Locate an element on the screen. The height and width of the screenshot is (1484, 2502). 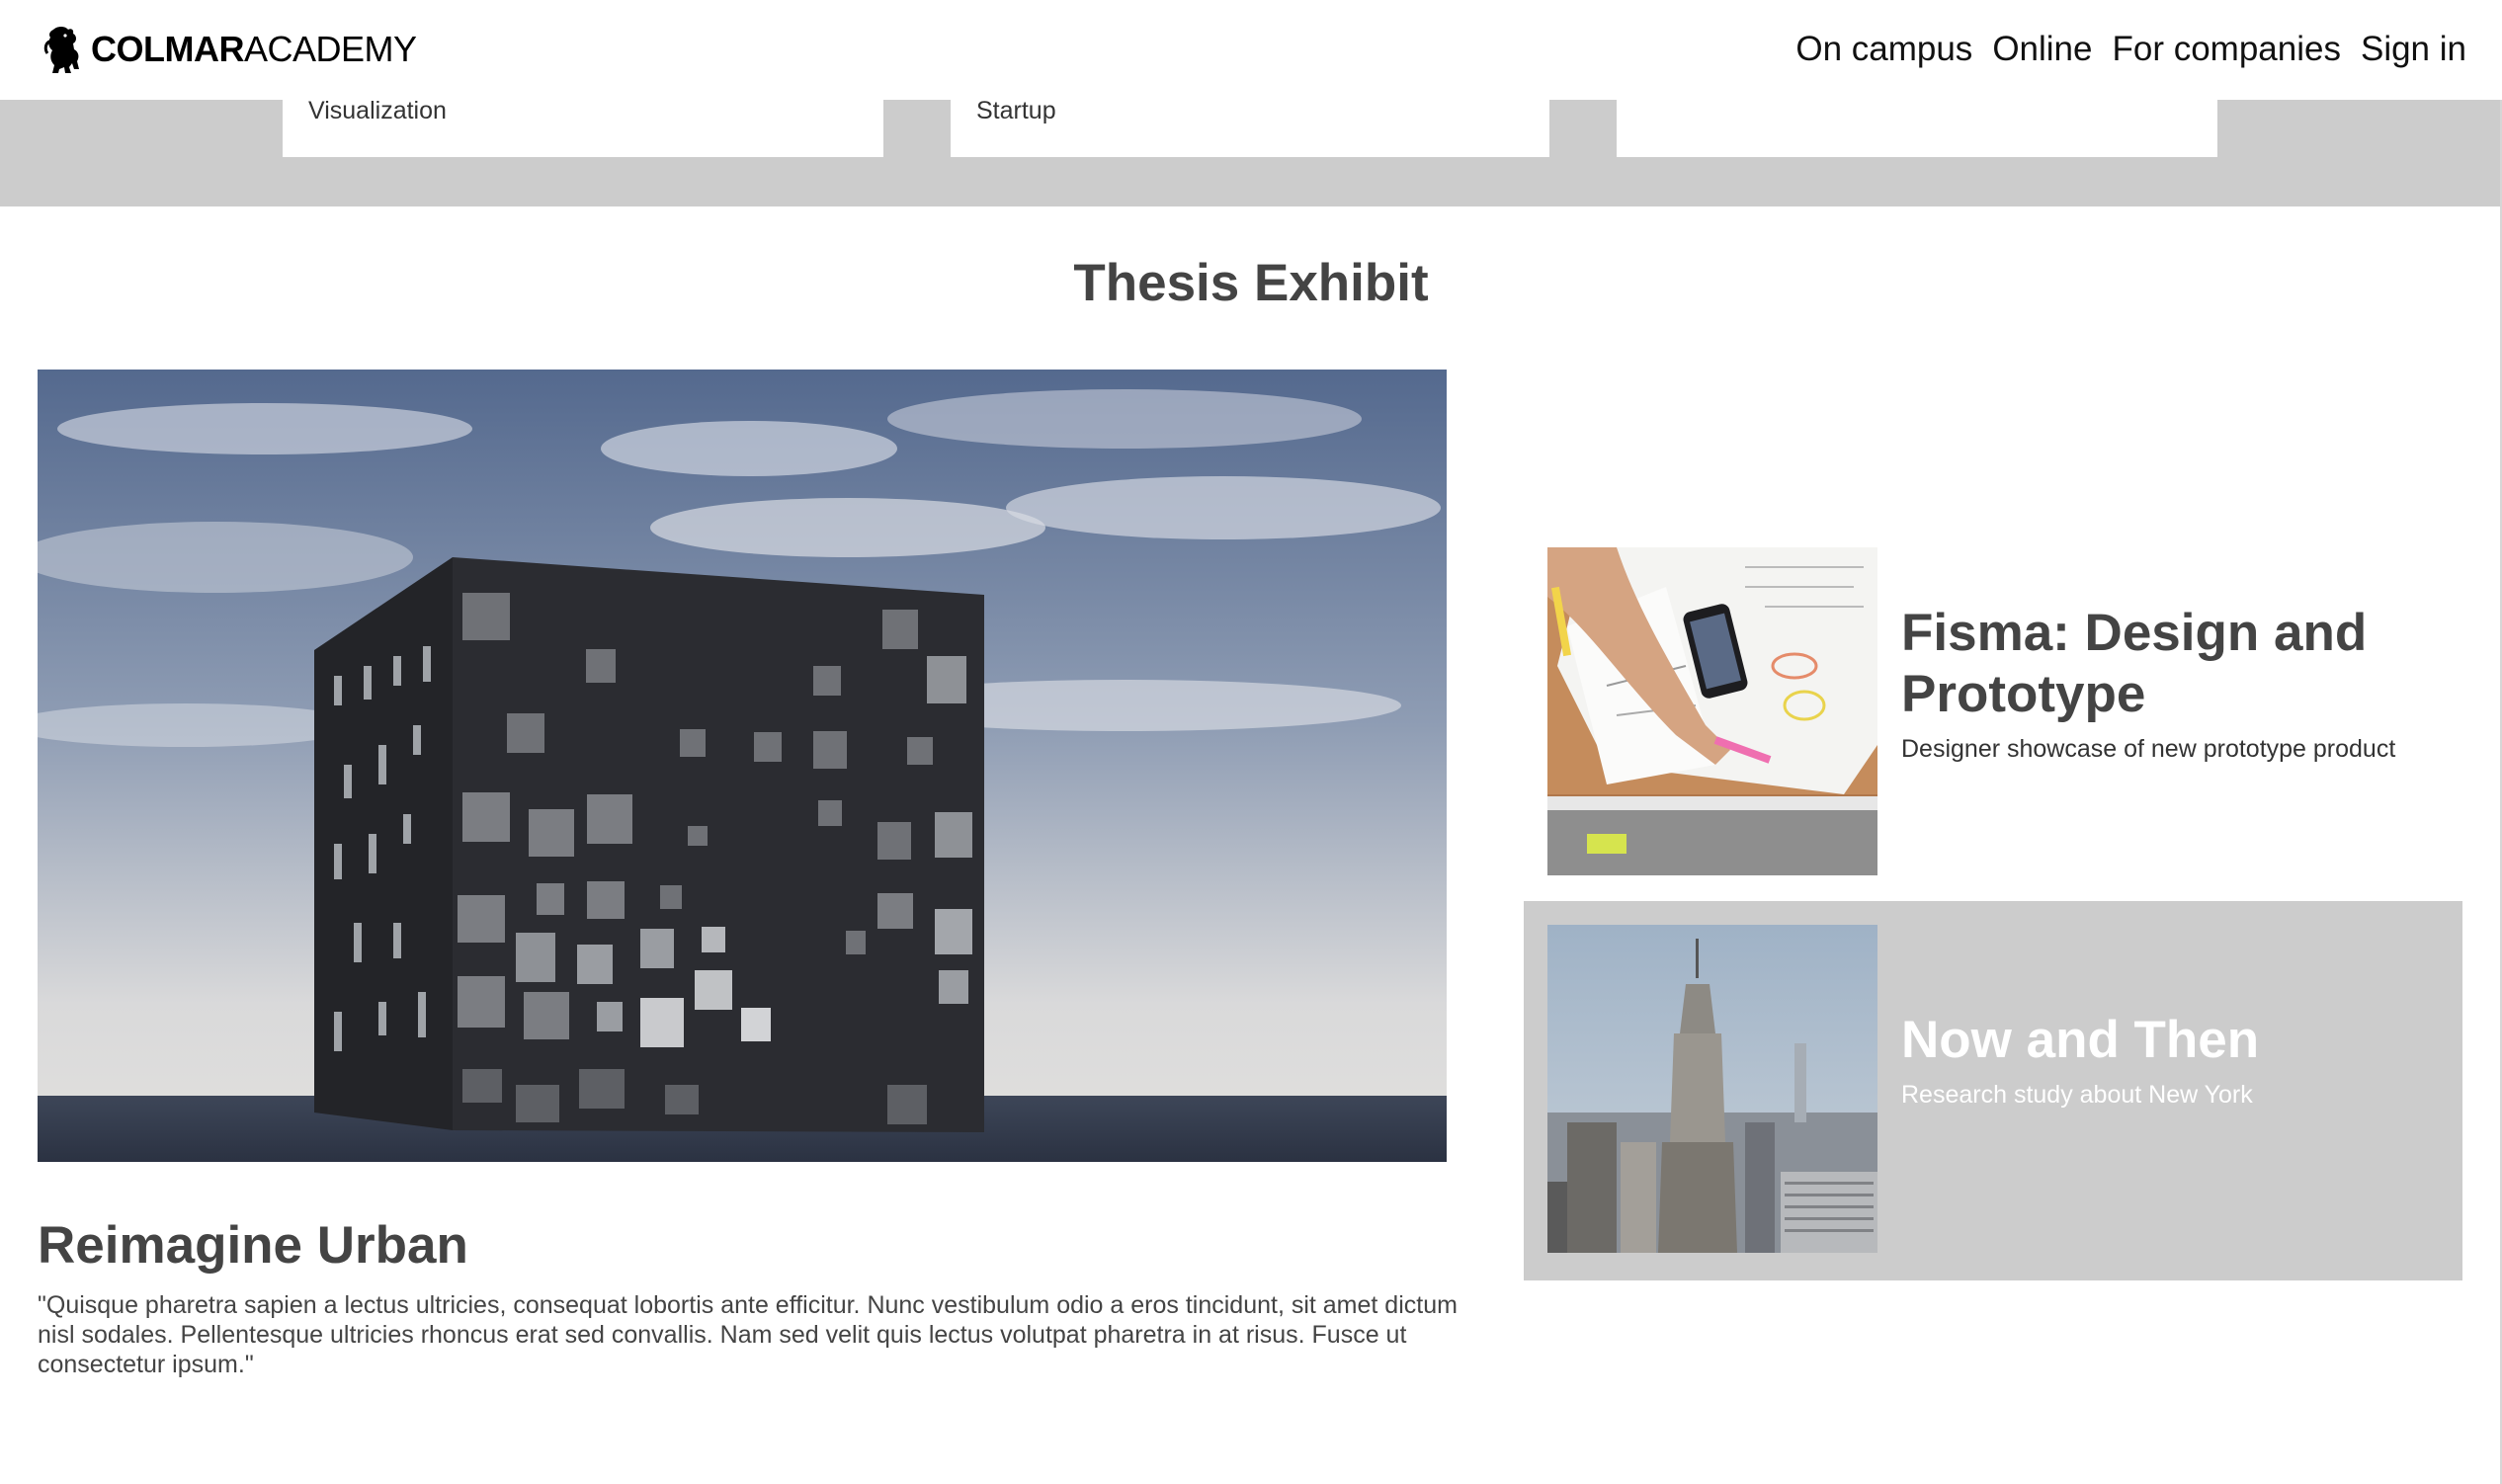
main-nav: On campus Online For companies Sign in is located at coordinates (2130, 49).